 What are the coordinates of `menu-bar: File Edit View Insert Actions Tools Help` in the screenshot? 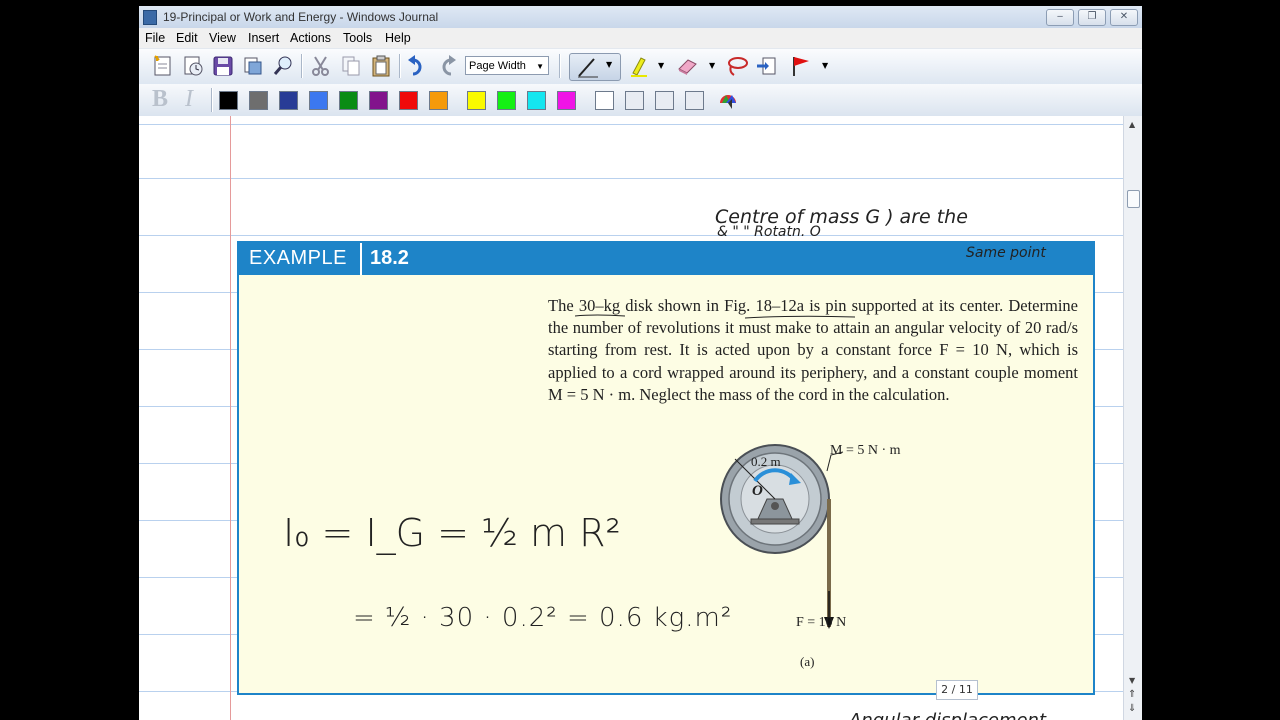 It's located at (640, 38).